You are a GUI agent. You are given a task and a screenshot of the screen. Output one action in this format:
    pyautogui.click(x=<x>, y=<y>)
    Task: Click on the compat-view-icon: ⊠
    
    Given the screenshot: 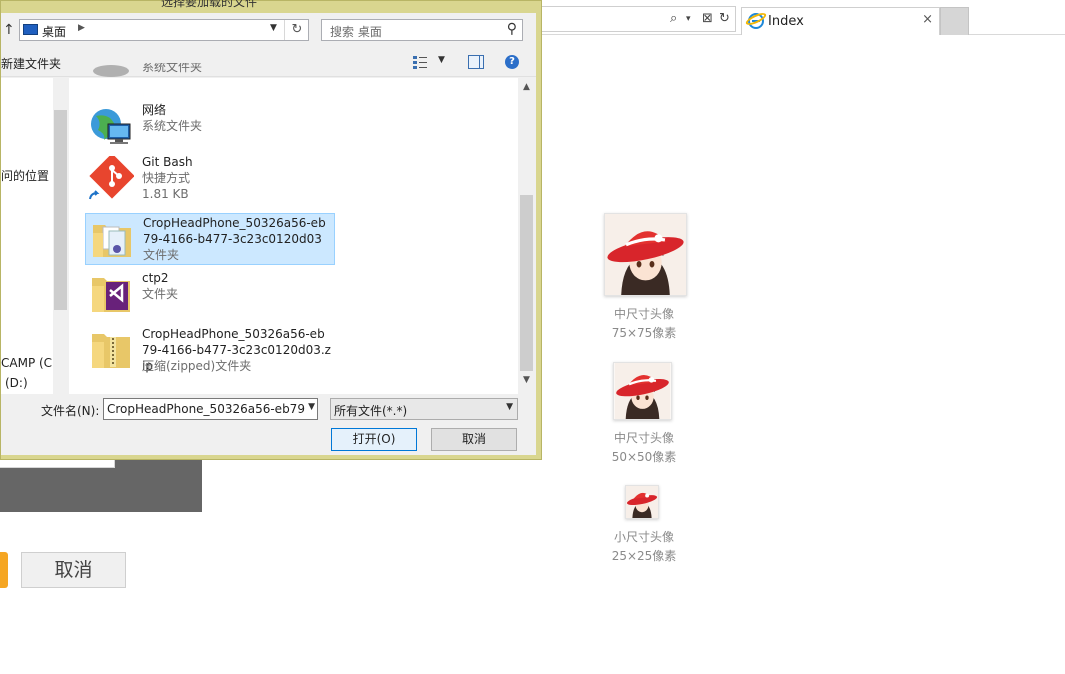 What is the action you would take?
    pyautogui.click(x=707, y=18)
    